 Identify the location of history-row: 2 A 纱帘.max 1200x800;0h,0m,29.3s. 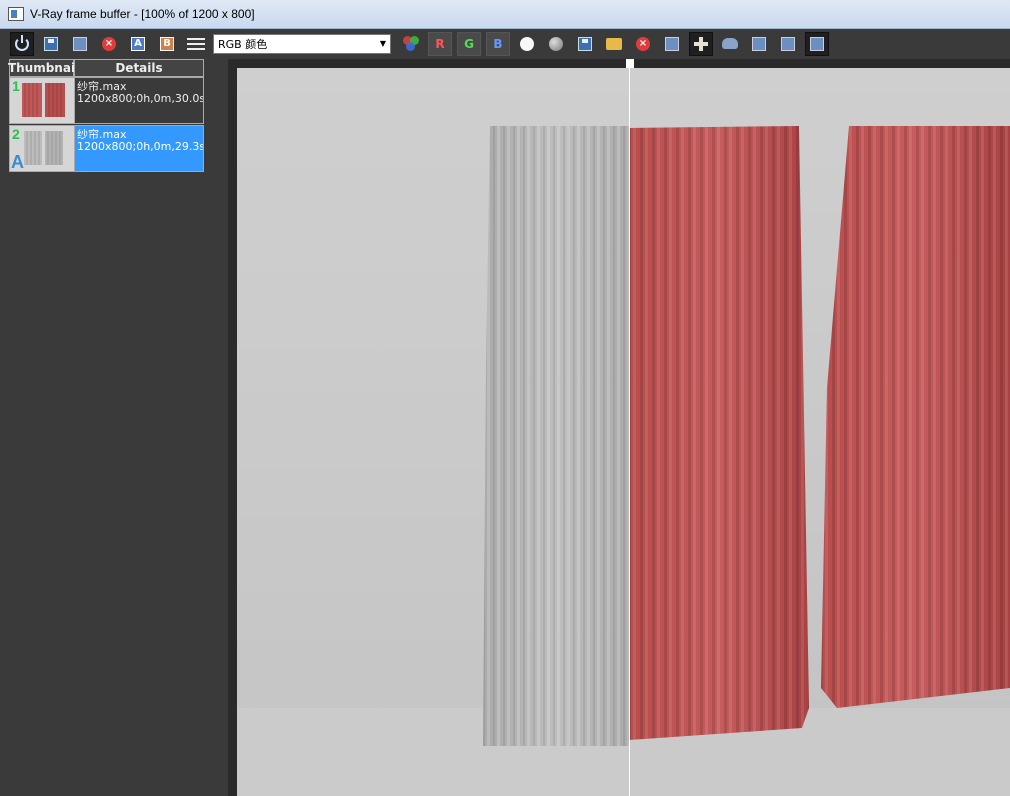
(106, 148).